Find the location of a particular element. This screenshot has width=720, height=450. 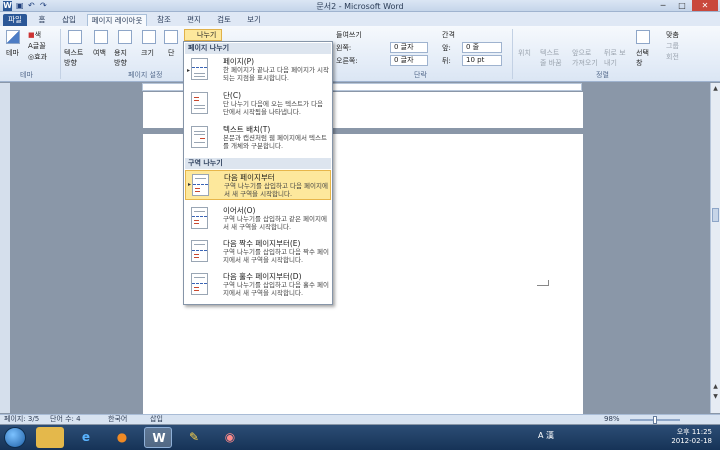

tab-home: 홈 is located at coordinates (42, 20).